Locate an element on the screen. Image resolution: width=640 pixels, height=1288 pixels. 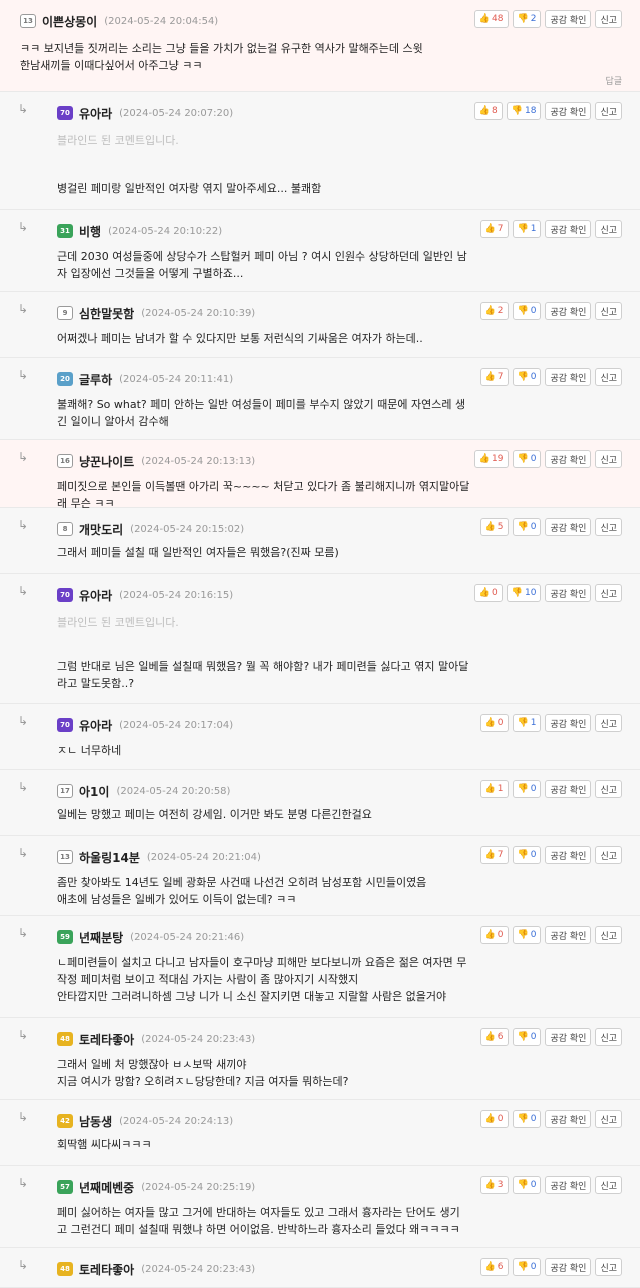
comment-text: 병걸린 페미랑 일반적인 여자랑 엮지 말아주세요... 불쾌함 is located at coordinates (189, 188).